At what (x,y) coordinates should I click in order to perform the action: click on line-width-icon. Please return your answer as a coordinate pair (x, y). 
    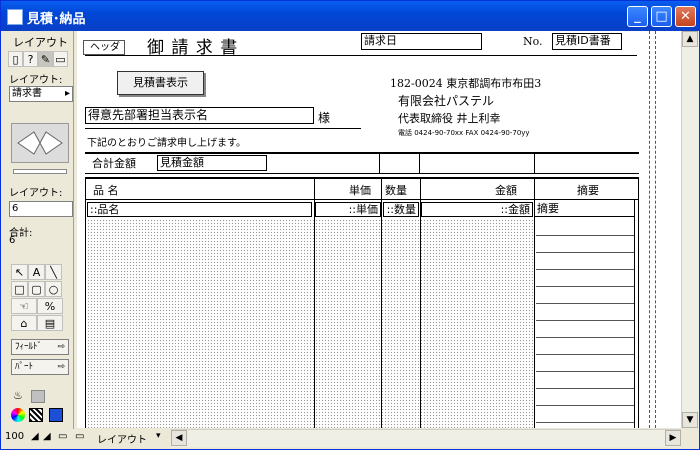
    Looking at the image, I should click on (56, 415).